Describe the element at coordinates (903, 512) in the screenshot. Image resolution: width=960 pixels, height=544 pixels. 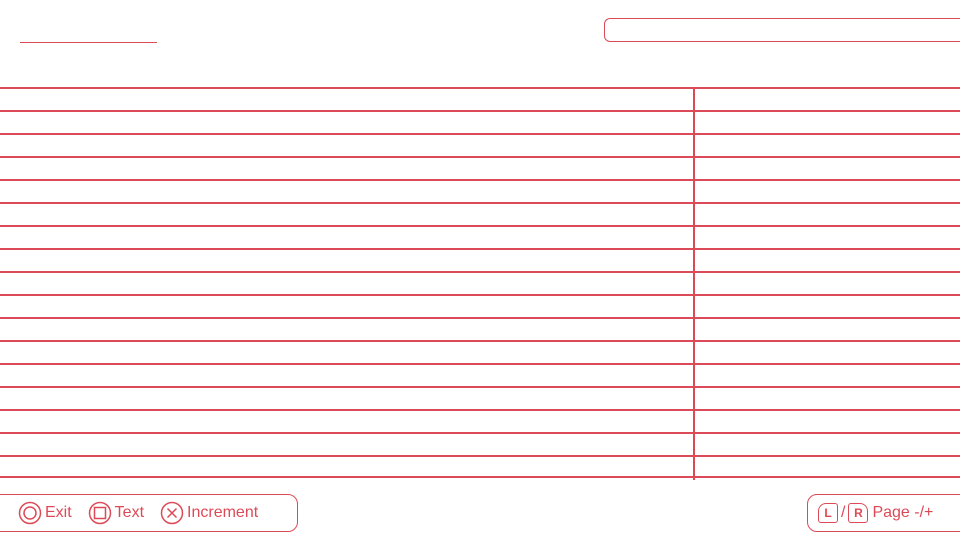
I see `page-hint-label: Page -/+` at that location.